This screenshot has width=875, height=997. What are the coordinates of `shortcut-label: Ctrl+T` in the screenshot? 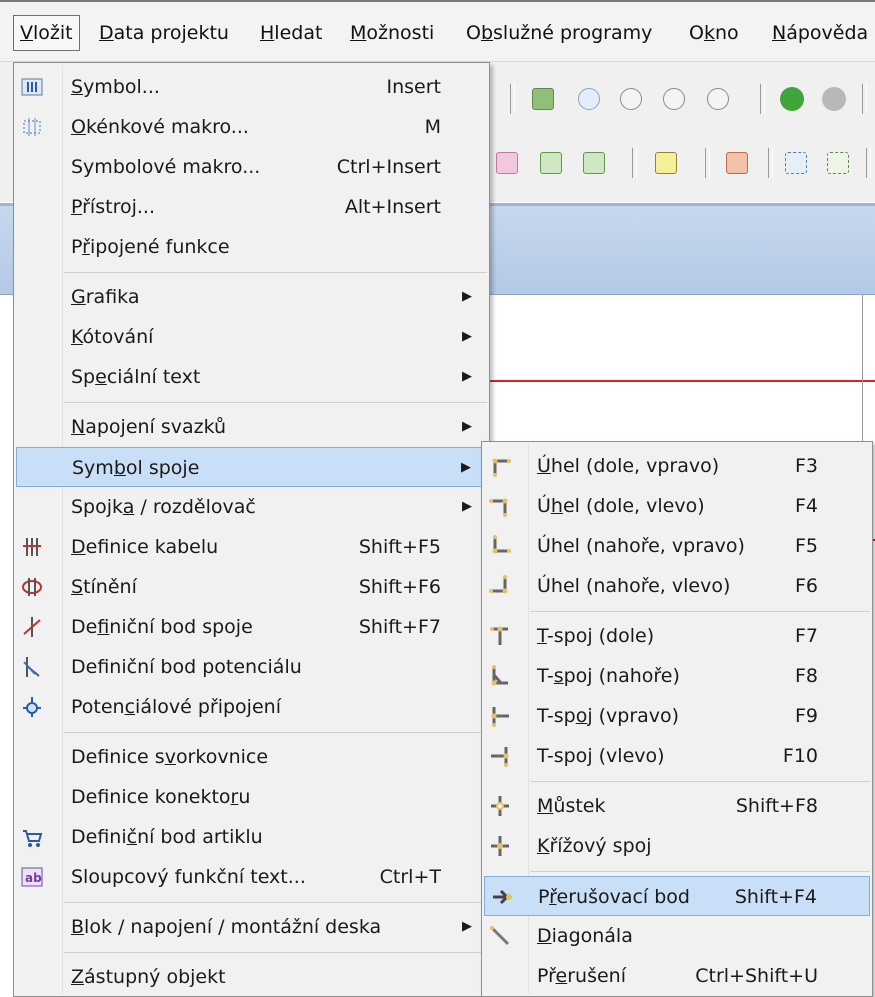 It's located at (410, 877).